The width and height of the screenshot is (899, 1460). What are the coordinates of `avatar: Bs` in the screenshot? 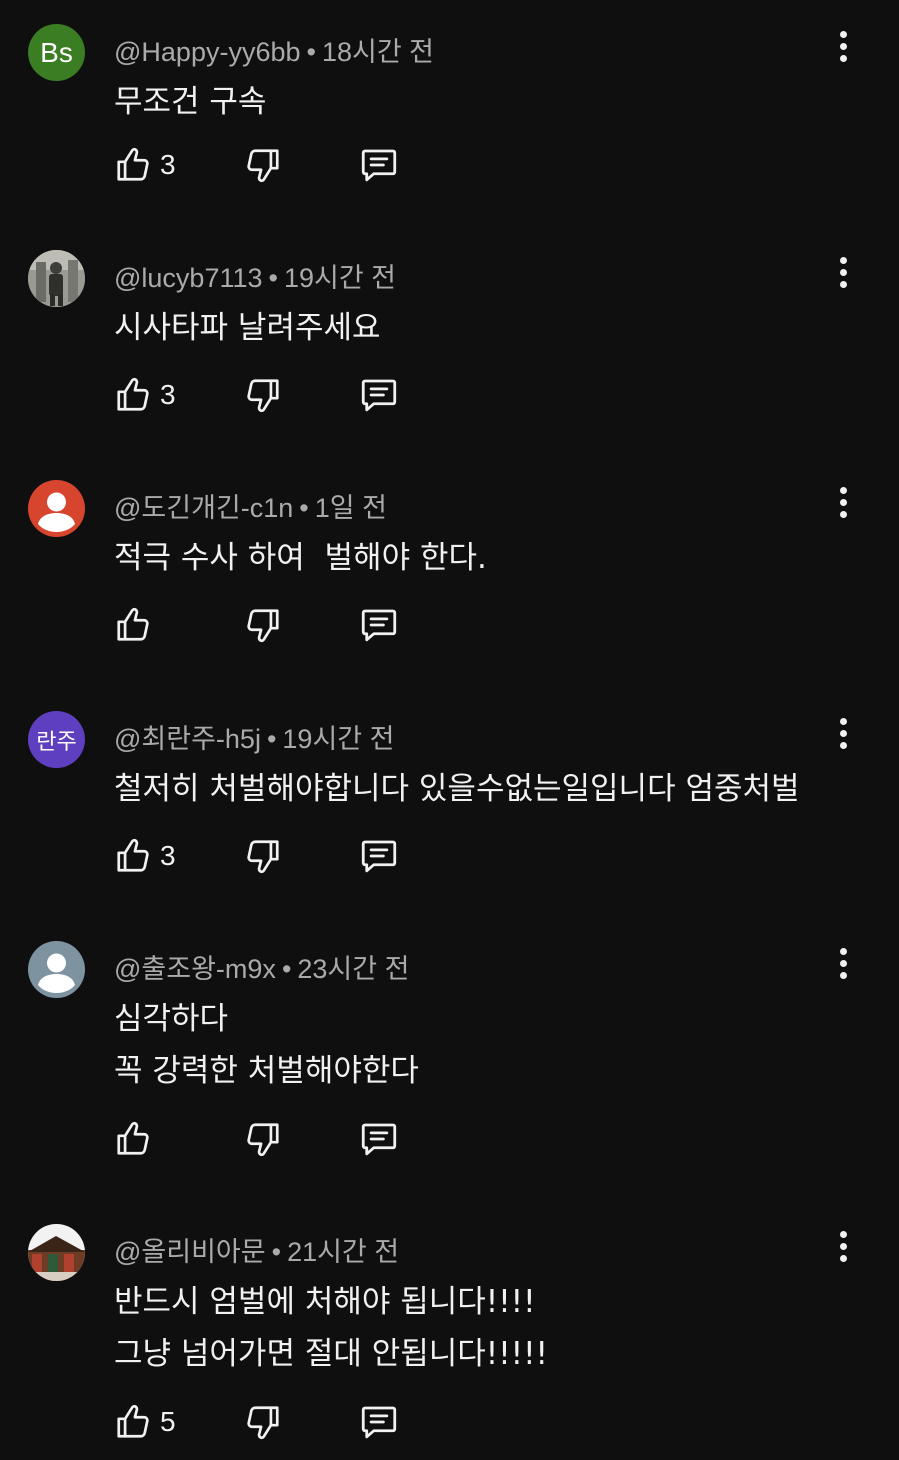 It's located at (56, 52).